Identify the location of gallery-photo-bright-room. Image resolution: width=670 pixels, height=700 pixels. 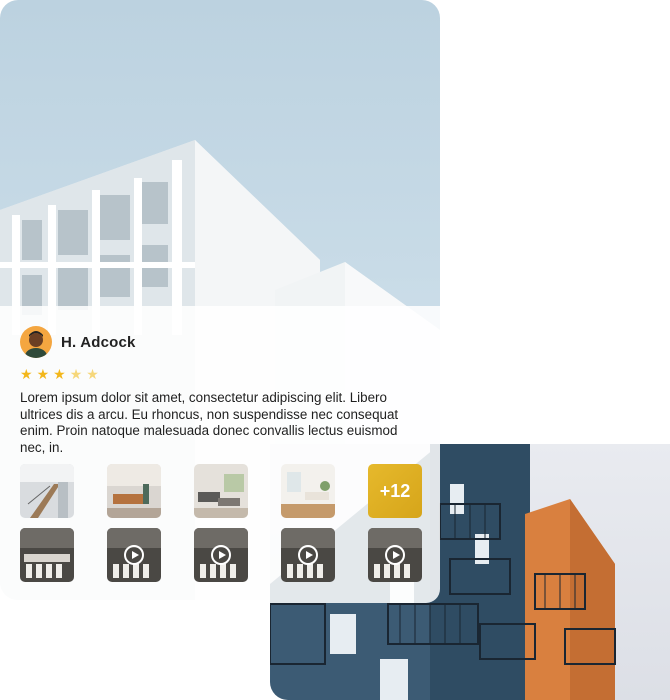
(308, 491).